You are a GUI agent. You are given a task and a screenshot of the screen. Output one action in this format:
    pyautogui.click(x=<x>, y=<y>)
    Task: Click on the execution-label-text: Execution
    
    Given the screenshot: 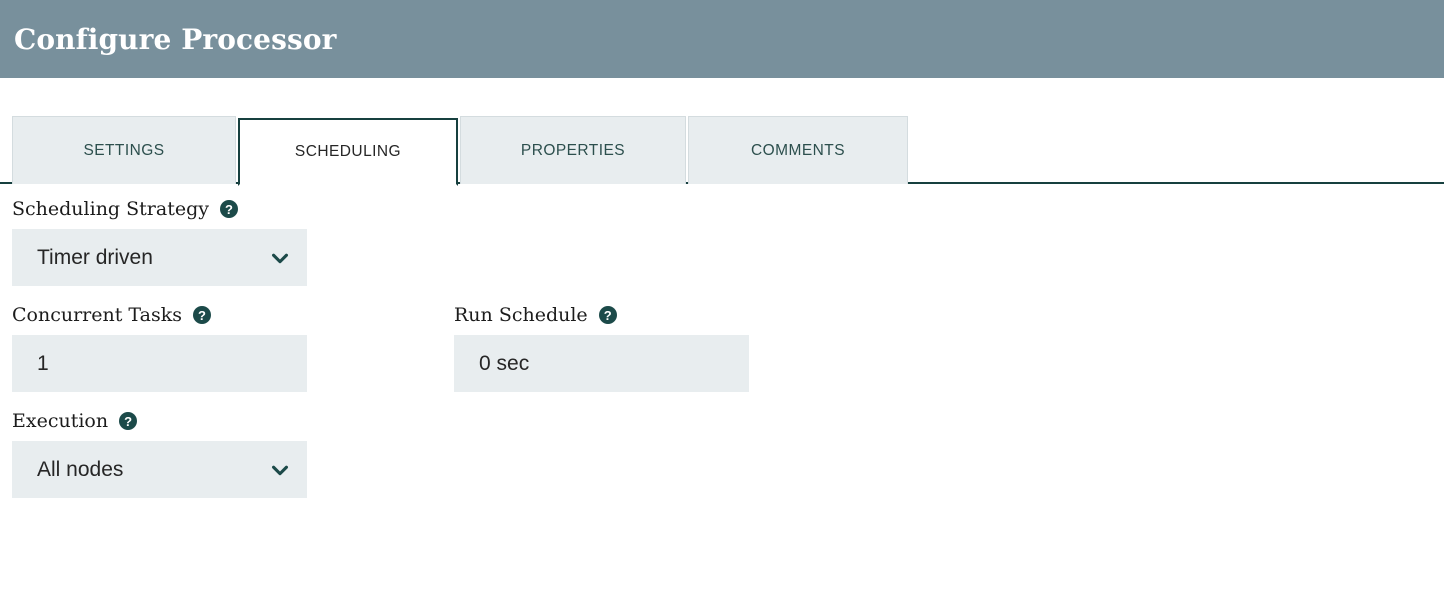 What is the action you would take?
    pyautogui.click(x=60, y=421)
    